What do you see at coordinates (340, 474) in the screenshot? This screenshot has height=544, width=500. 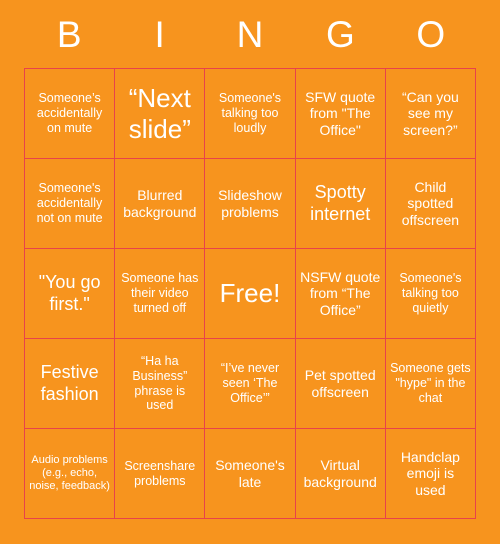 I see `bingo-cell: Virtual background` at bounding box center [340, 474].